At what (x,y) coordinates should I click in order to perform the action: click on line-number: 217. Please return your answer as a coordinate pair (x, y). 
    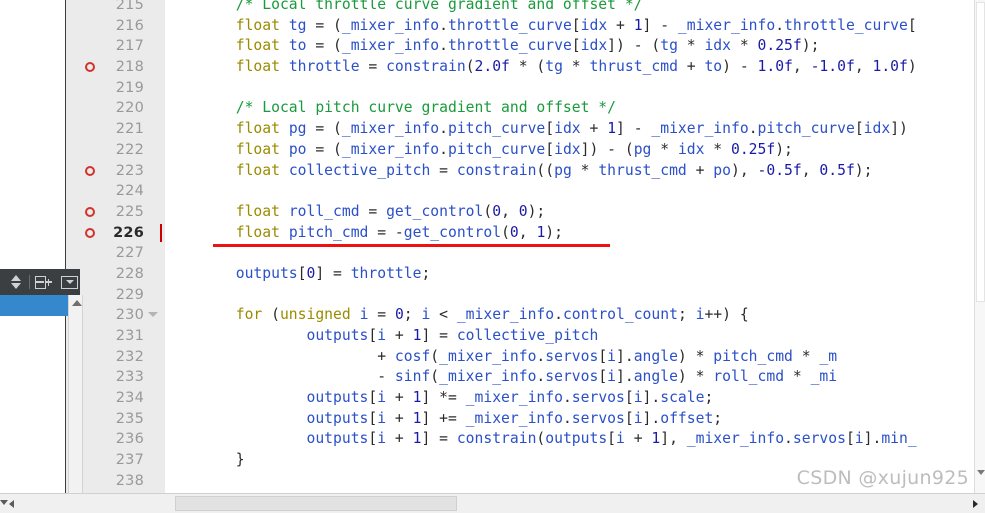
    Looking at the image, I should click on (129, 46).